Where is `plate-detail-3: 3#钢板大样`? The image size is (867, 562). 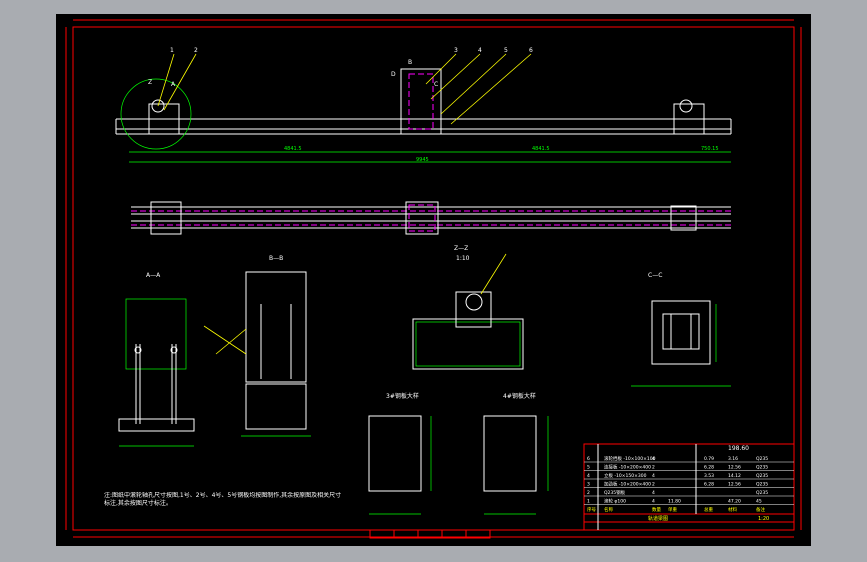 plate-detail-3: 3#钢板大样 is located at coordinates (400, 453).